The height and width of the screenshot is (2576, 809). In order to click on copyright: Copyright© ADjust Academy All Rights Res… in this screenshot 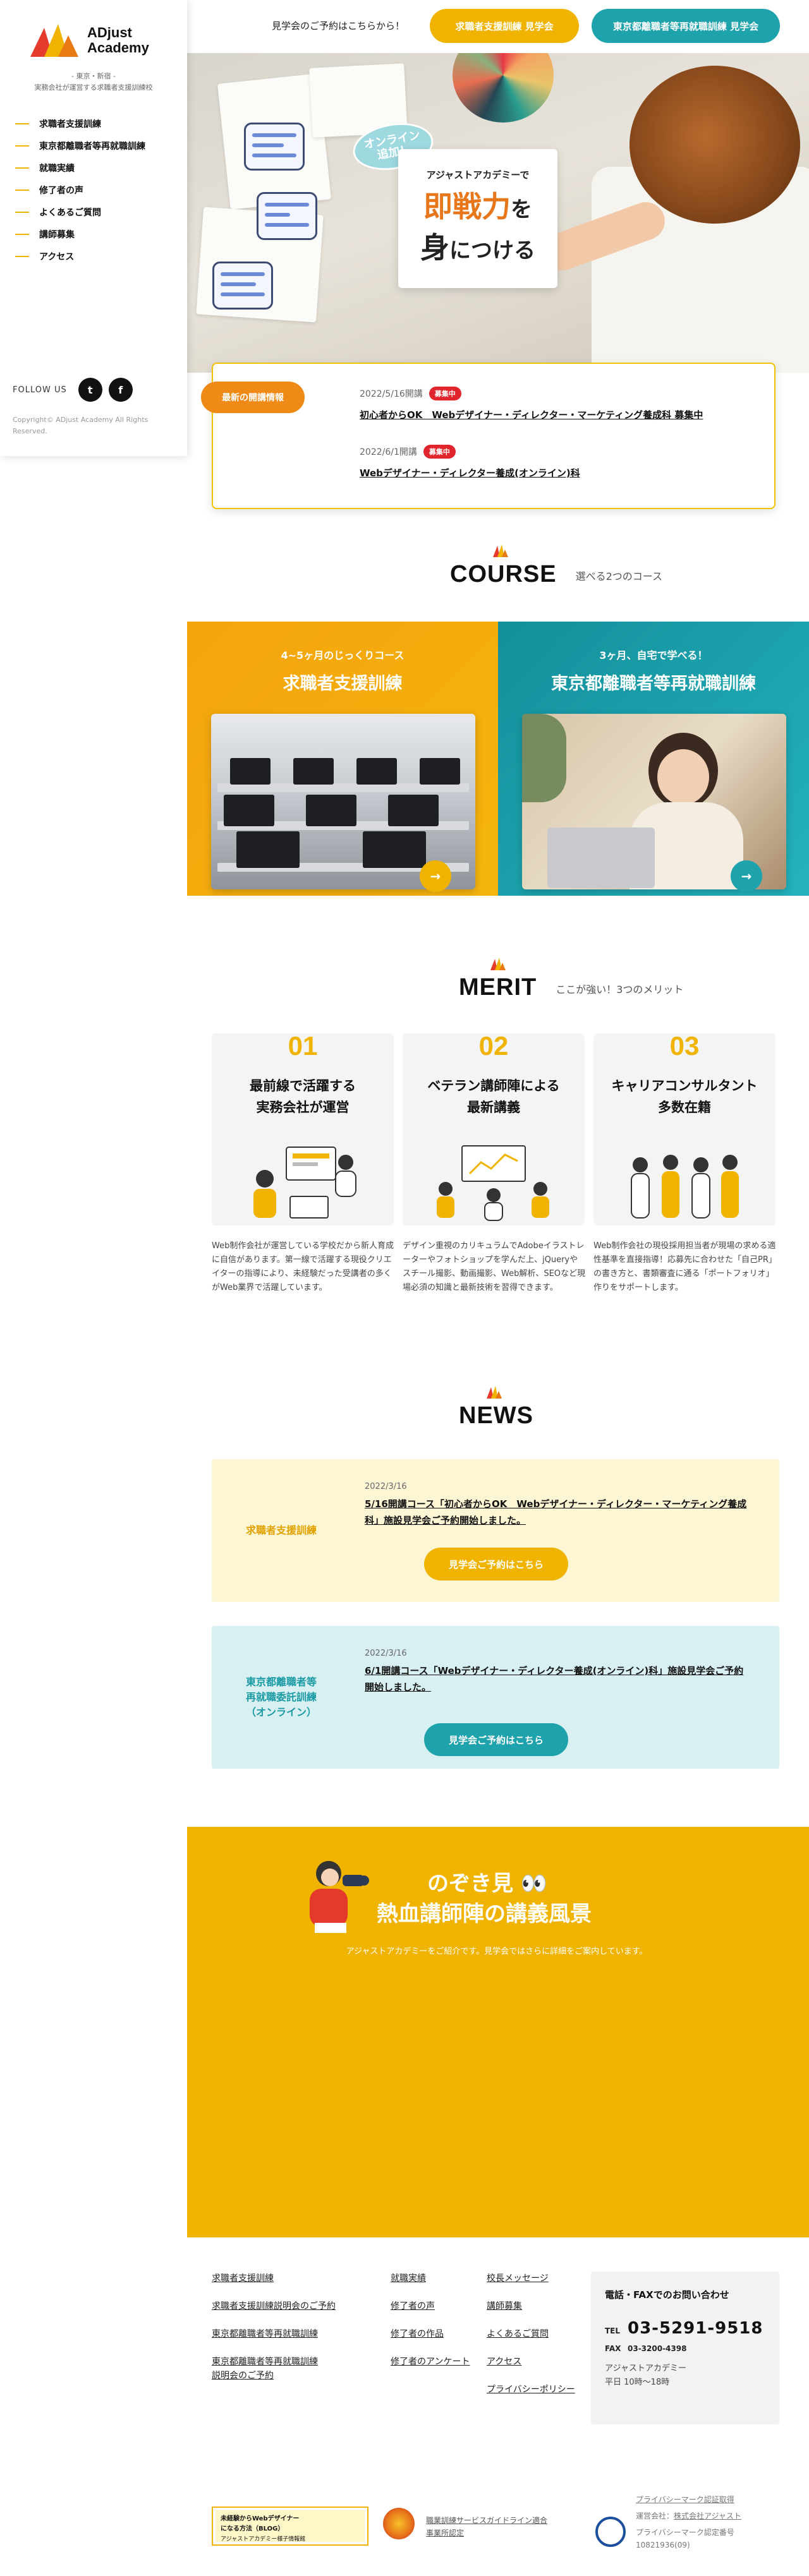, I will do `click(81, 425)`.